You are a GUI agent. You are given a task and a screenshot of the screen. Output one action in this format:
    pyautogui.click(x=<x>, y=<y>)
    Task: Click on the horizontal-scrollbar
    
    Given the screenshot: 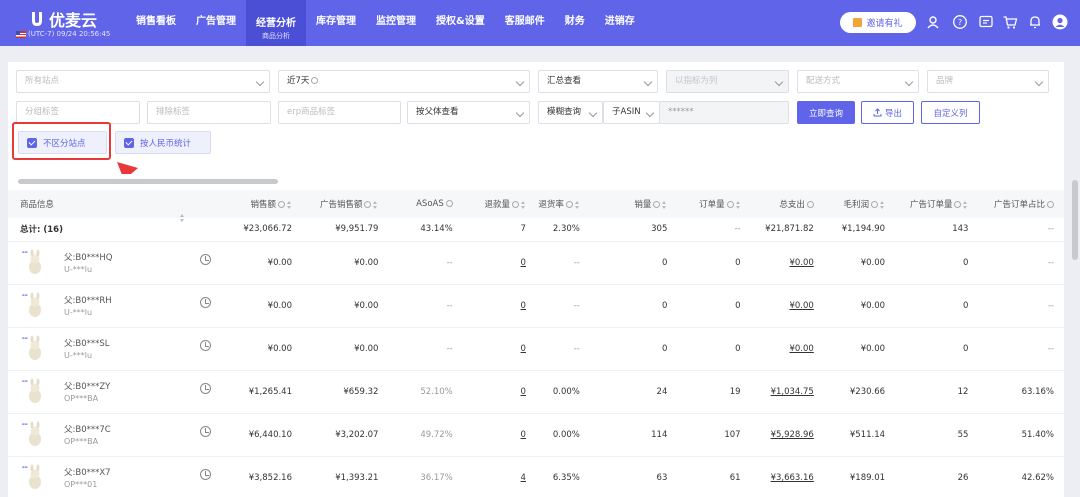 What is the action you would take?
    pyautogui.click(x=148, y=181)
    